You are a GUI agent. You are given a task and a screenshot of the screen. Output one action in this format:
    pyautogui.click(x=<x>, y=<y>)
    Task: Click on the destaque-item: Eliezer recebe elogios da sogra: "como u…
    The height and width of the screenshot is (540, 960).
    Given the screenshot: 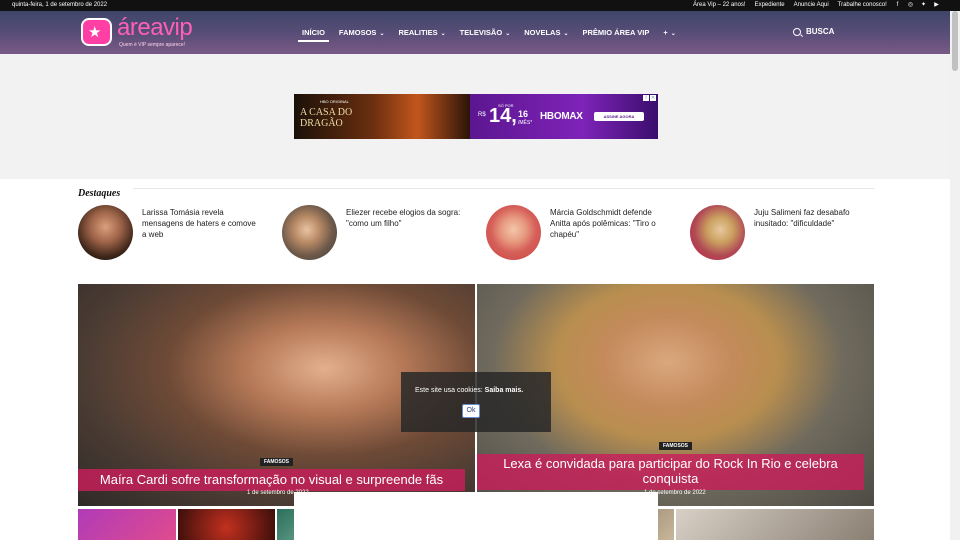 What is the action you would take?
    pyautogui.click(x=377, y=233)
    